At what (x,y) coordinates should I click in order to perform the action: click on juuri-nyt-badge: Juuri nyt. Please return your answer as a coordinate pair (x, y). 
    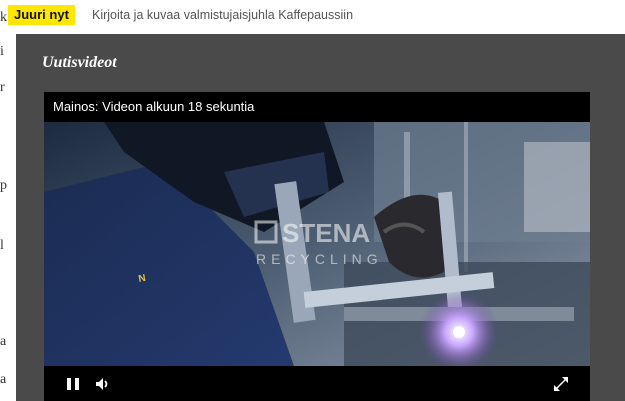
    Looking at the image, I should click on (41, 15).